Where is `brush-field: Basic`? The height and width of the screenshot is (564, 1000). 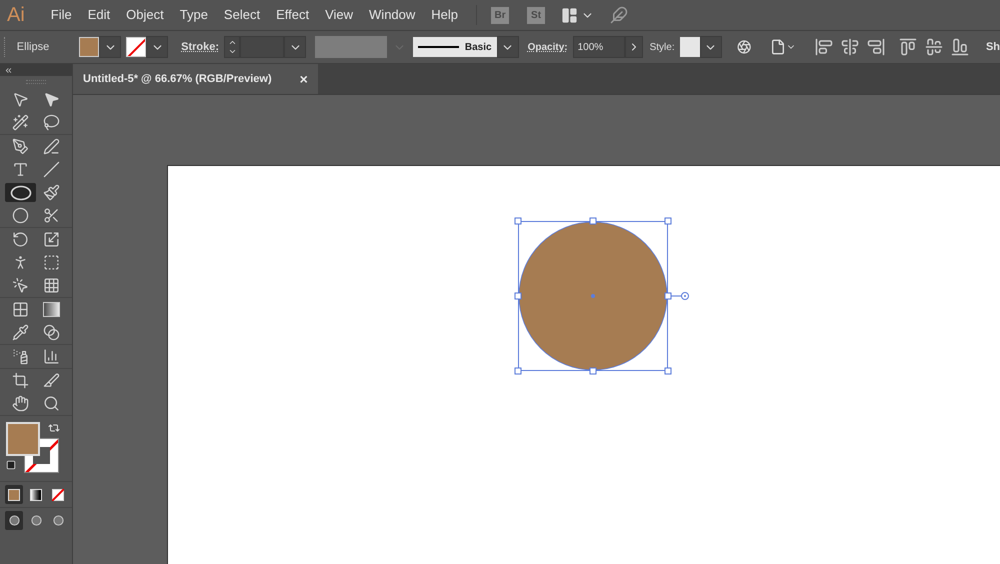
brush-field: Basic is located at coordinates (454, 47).